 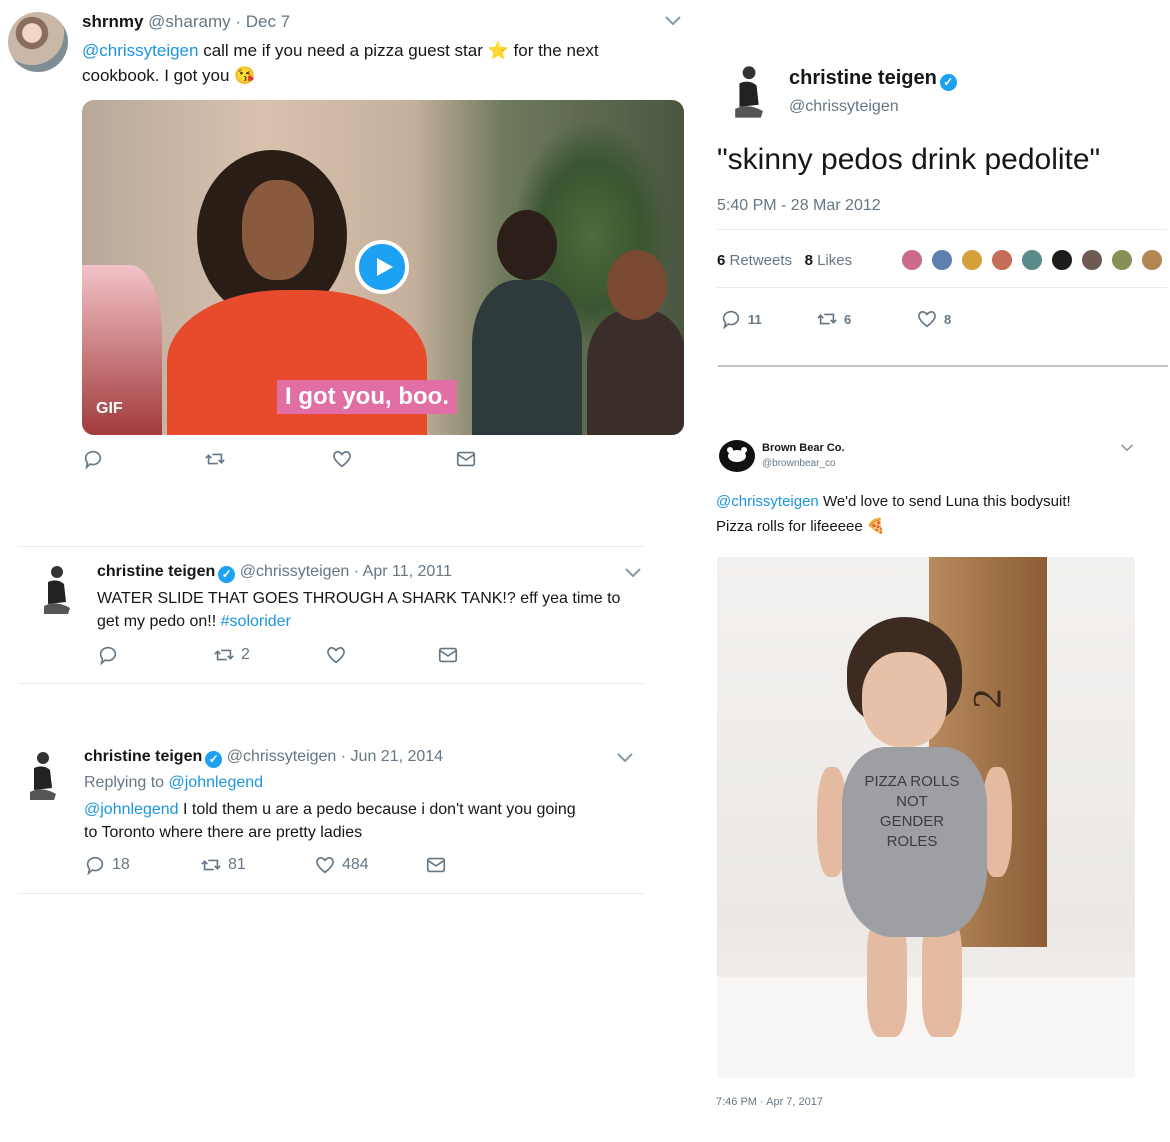 I want to click on reply-button: 11, so click(x=741, y=319).